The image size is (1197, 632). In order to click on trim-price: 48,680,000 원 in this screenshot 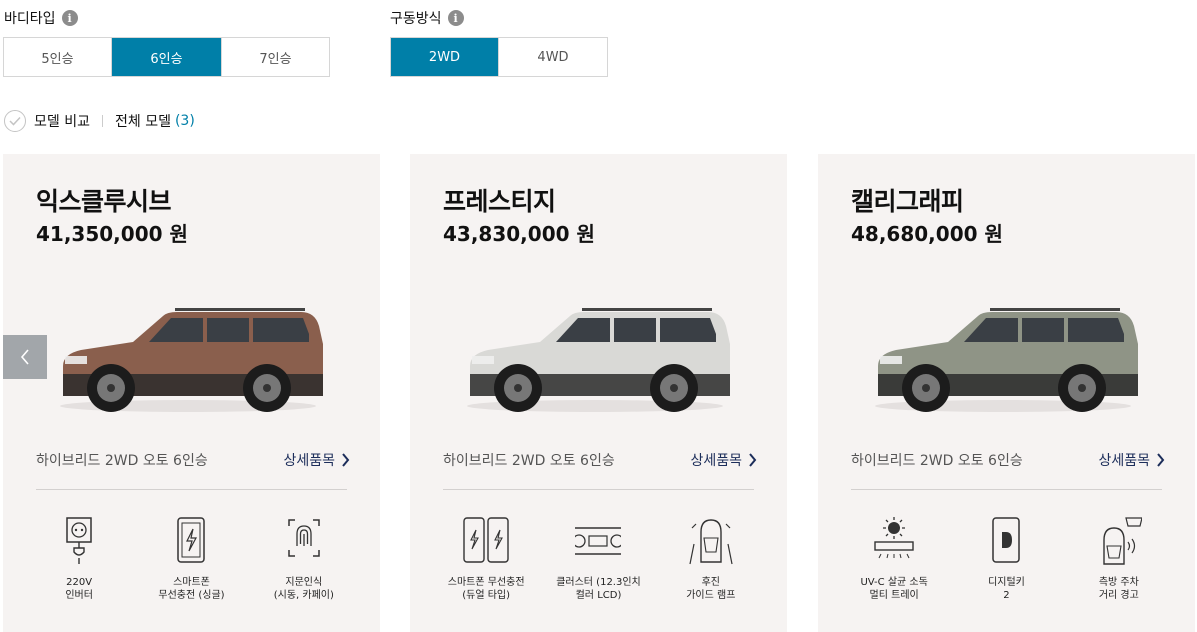, I will do `click(927, 234)`.